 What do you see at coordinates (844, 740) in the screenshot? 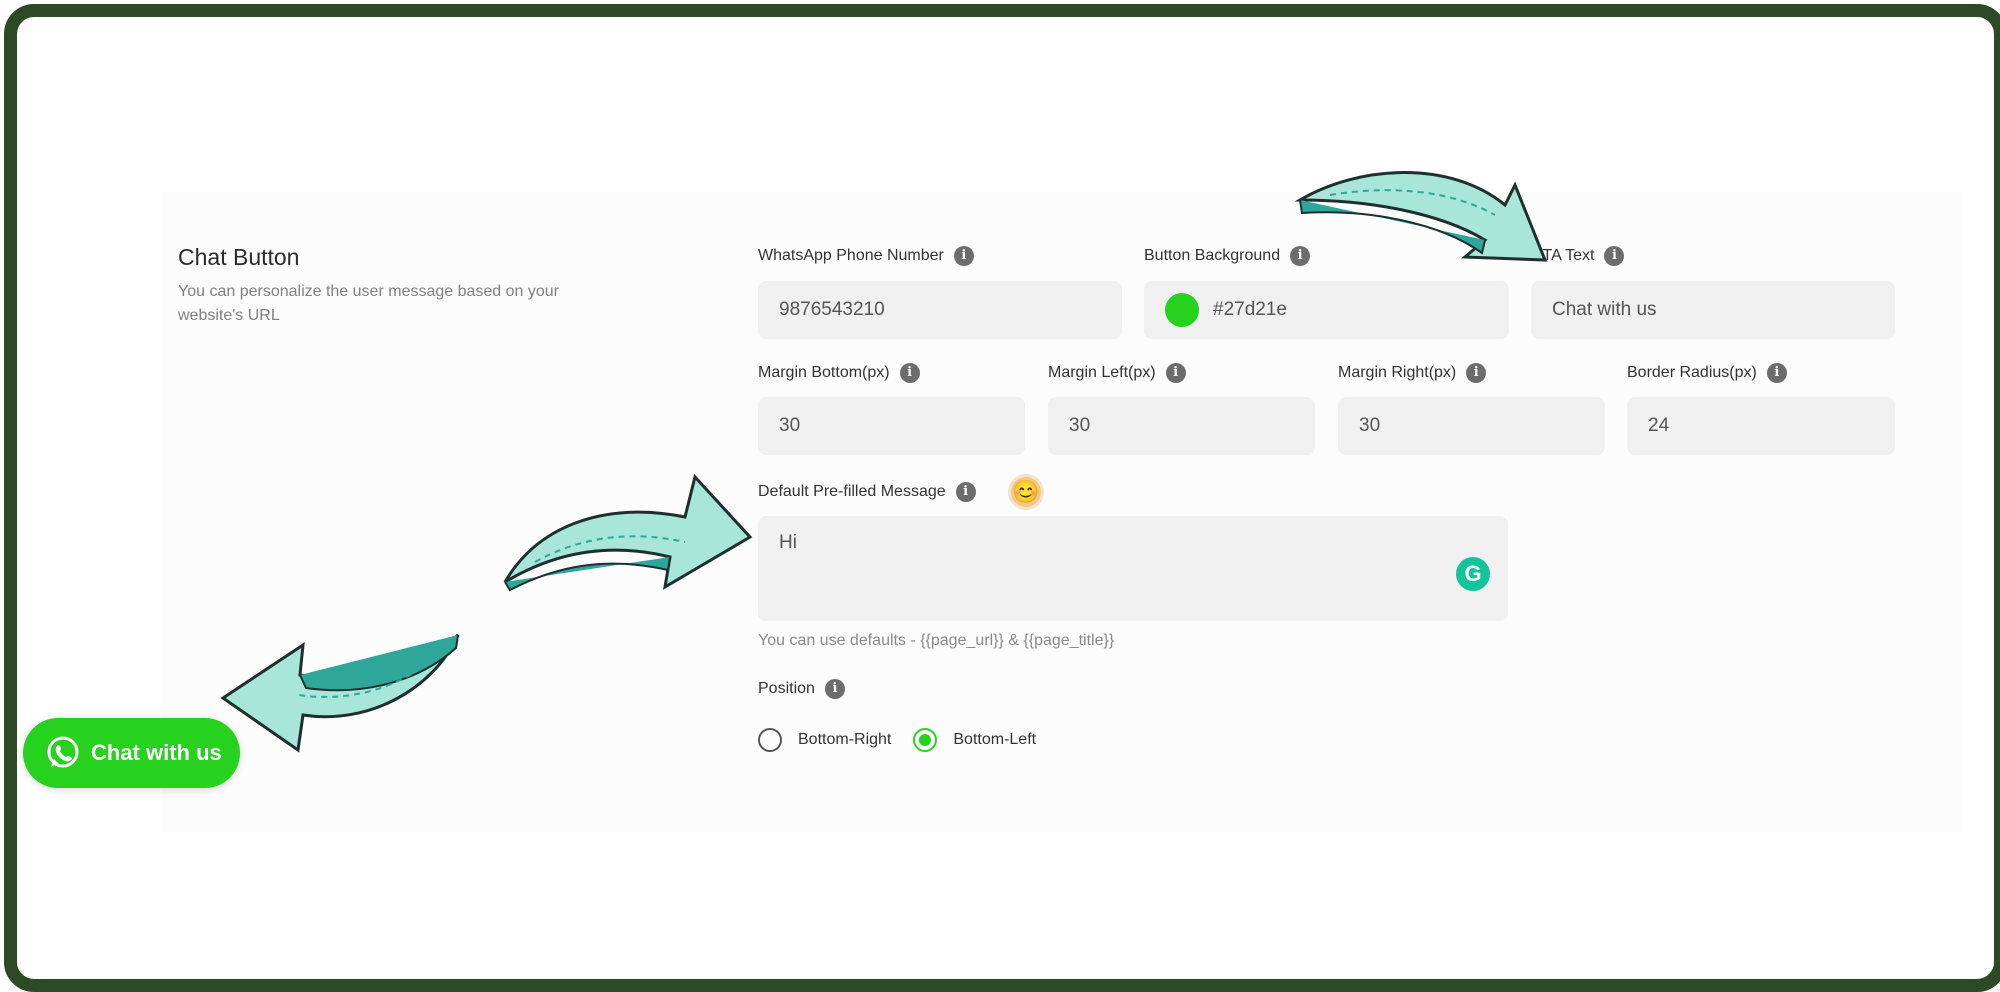
I see `radio-bottom-right-label: Bottom-Right` at bounding box center [844, 740].